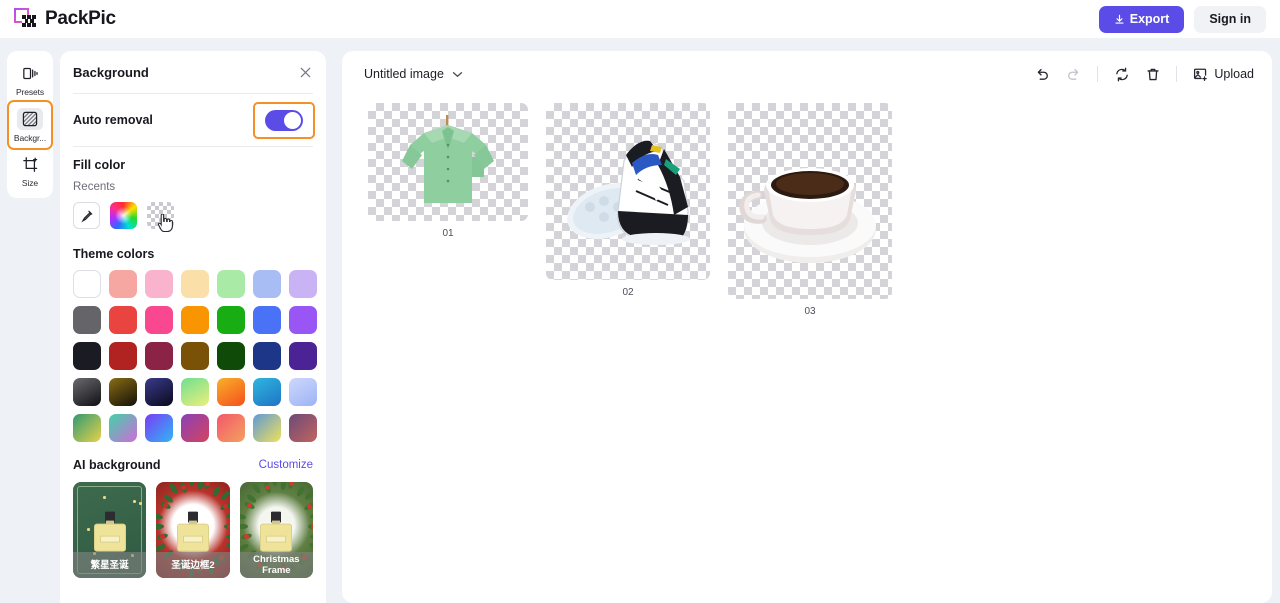 Image resolution: width=1280 pixels, height=603 pixels. What do you see at coordinates (1119, 19) in the screenshot?
I see `download-icon` at bounding box center [1119, 19].